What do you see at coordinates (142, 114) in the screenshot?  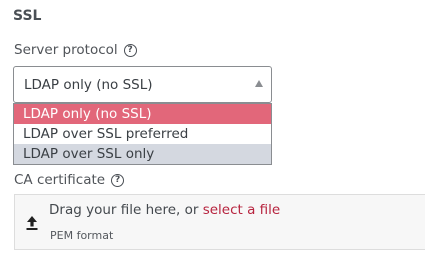 I see `option-ldap-only: LDAP only (no SSL)` at bounding box center [142, 114].